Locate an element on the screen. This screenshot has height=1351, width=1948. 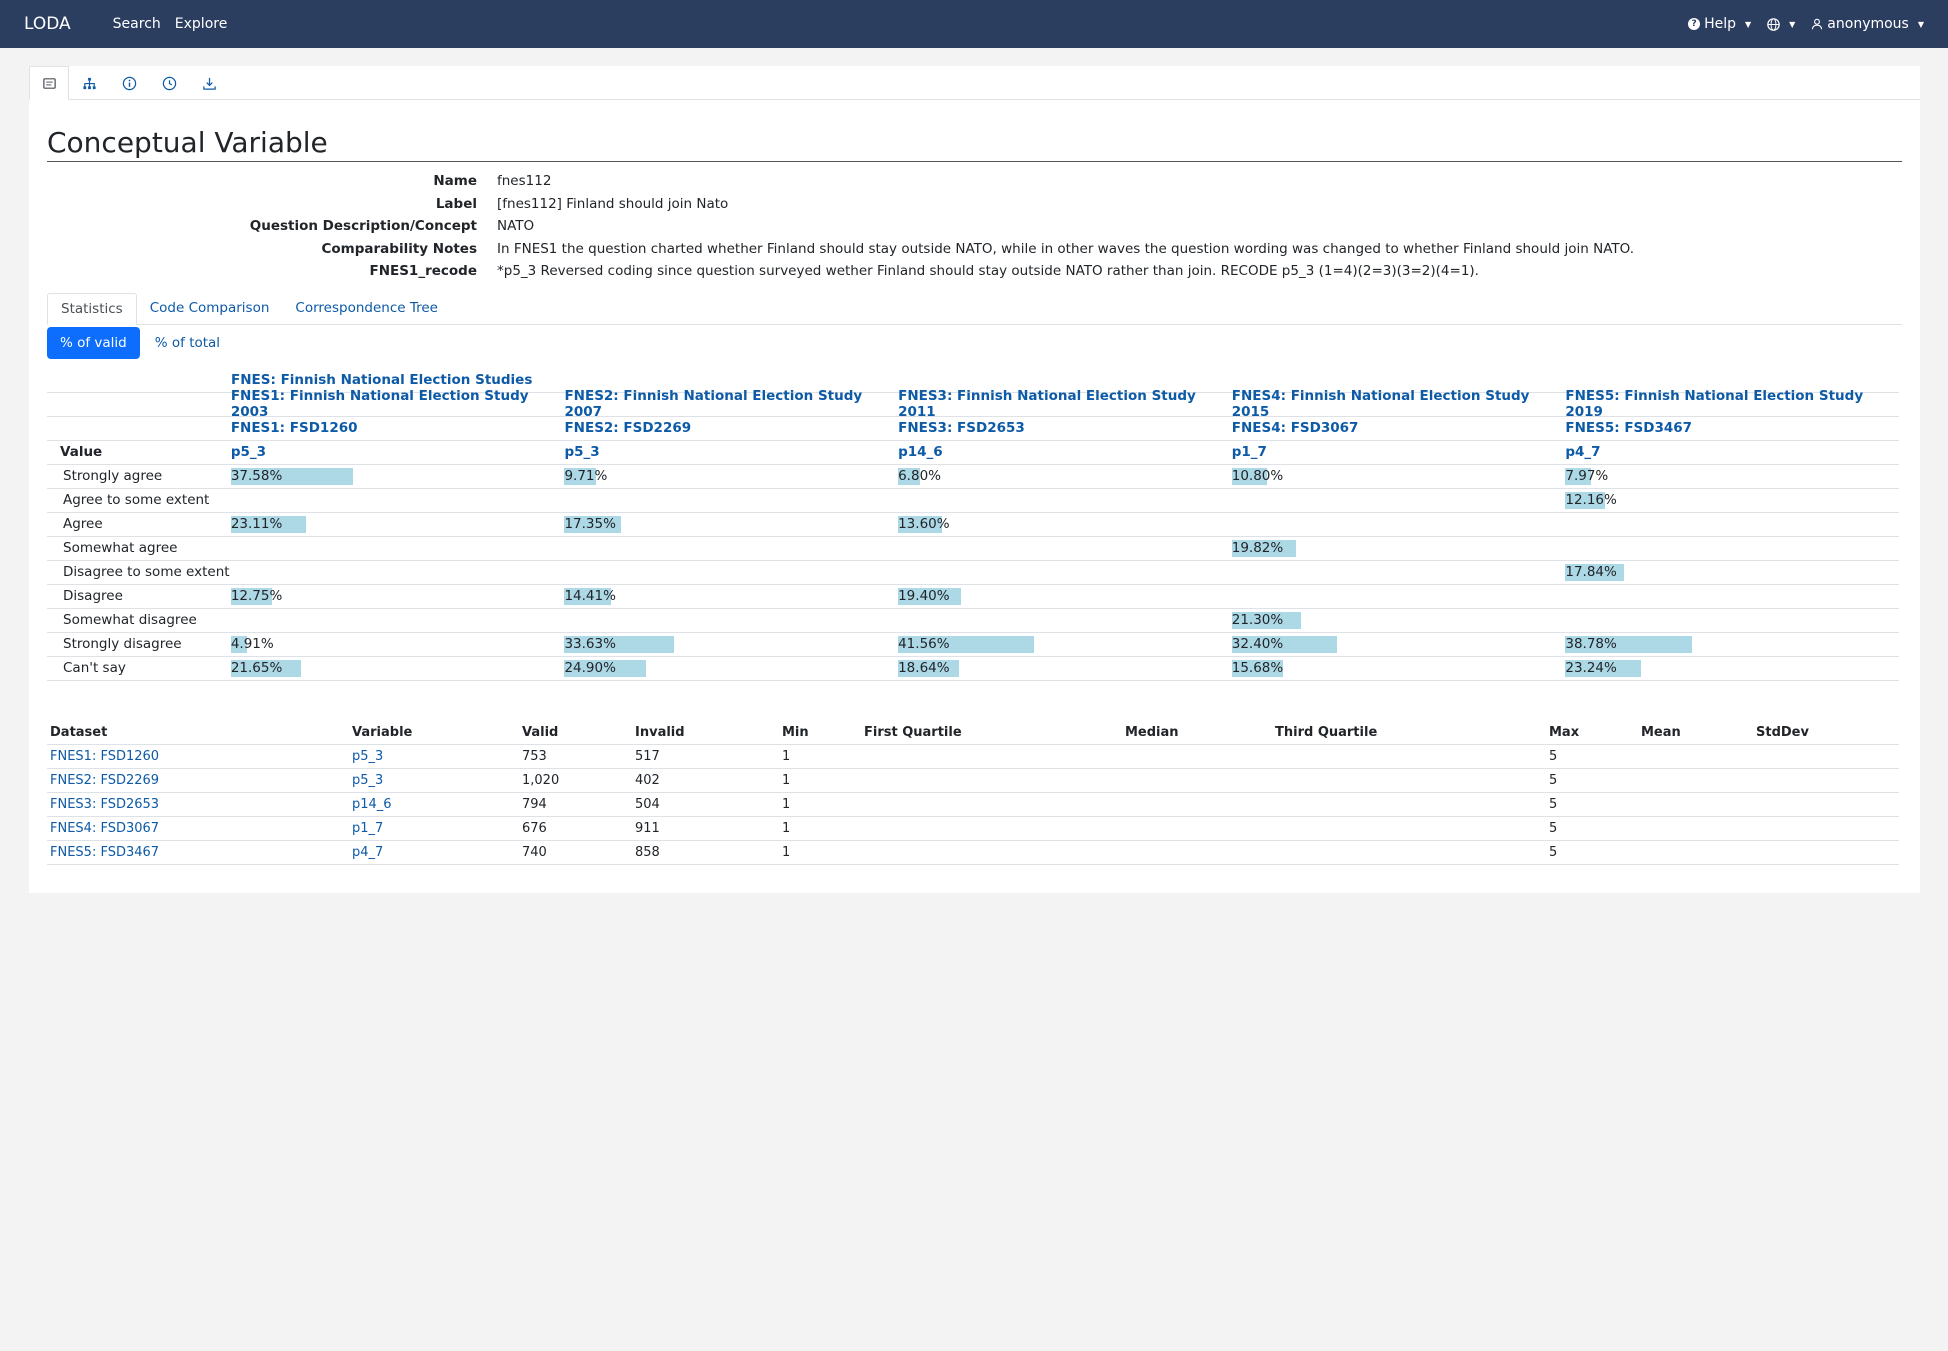
dataset-header-cell: FNES3: FSD2653 is located at coordinates (1065, 428).